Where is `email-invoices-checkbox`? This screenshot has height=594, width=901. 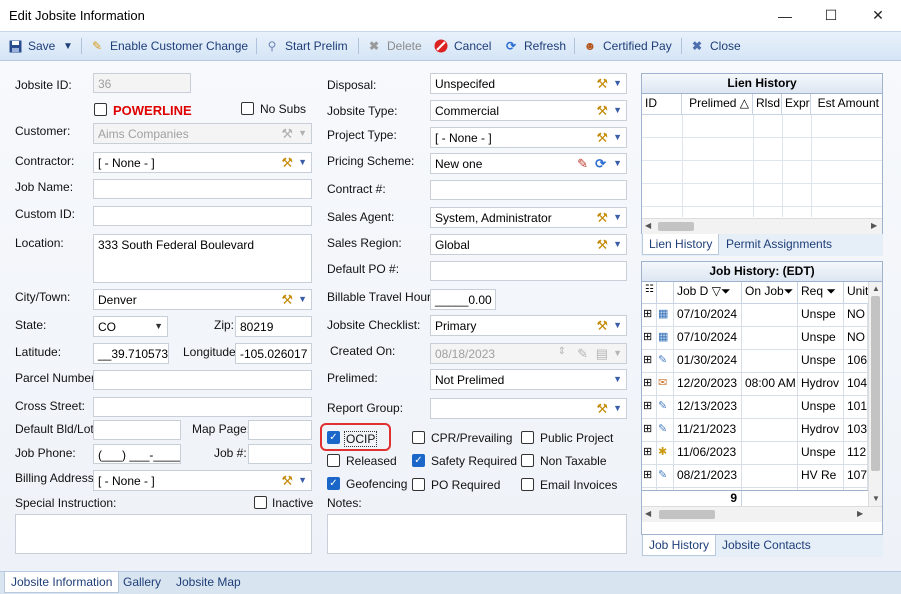
email-invoices-checkbox is located at coordinates (527, 484).